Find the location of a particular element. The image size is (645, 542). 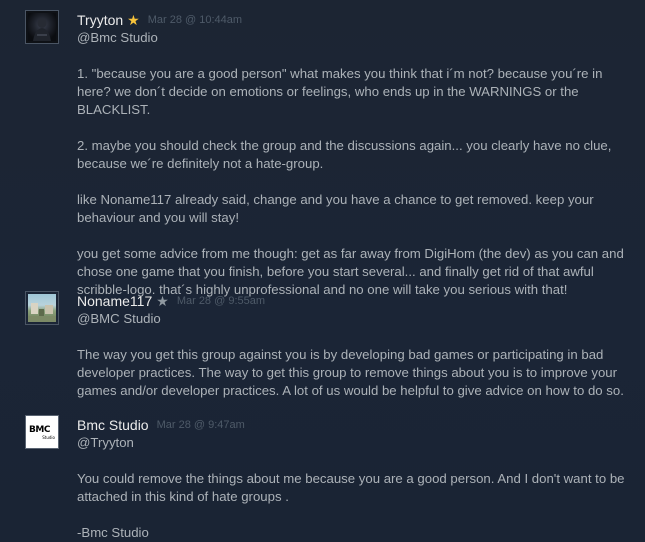

mention: @Tryyton is located at coordinates (105, 442).